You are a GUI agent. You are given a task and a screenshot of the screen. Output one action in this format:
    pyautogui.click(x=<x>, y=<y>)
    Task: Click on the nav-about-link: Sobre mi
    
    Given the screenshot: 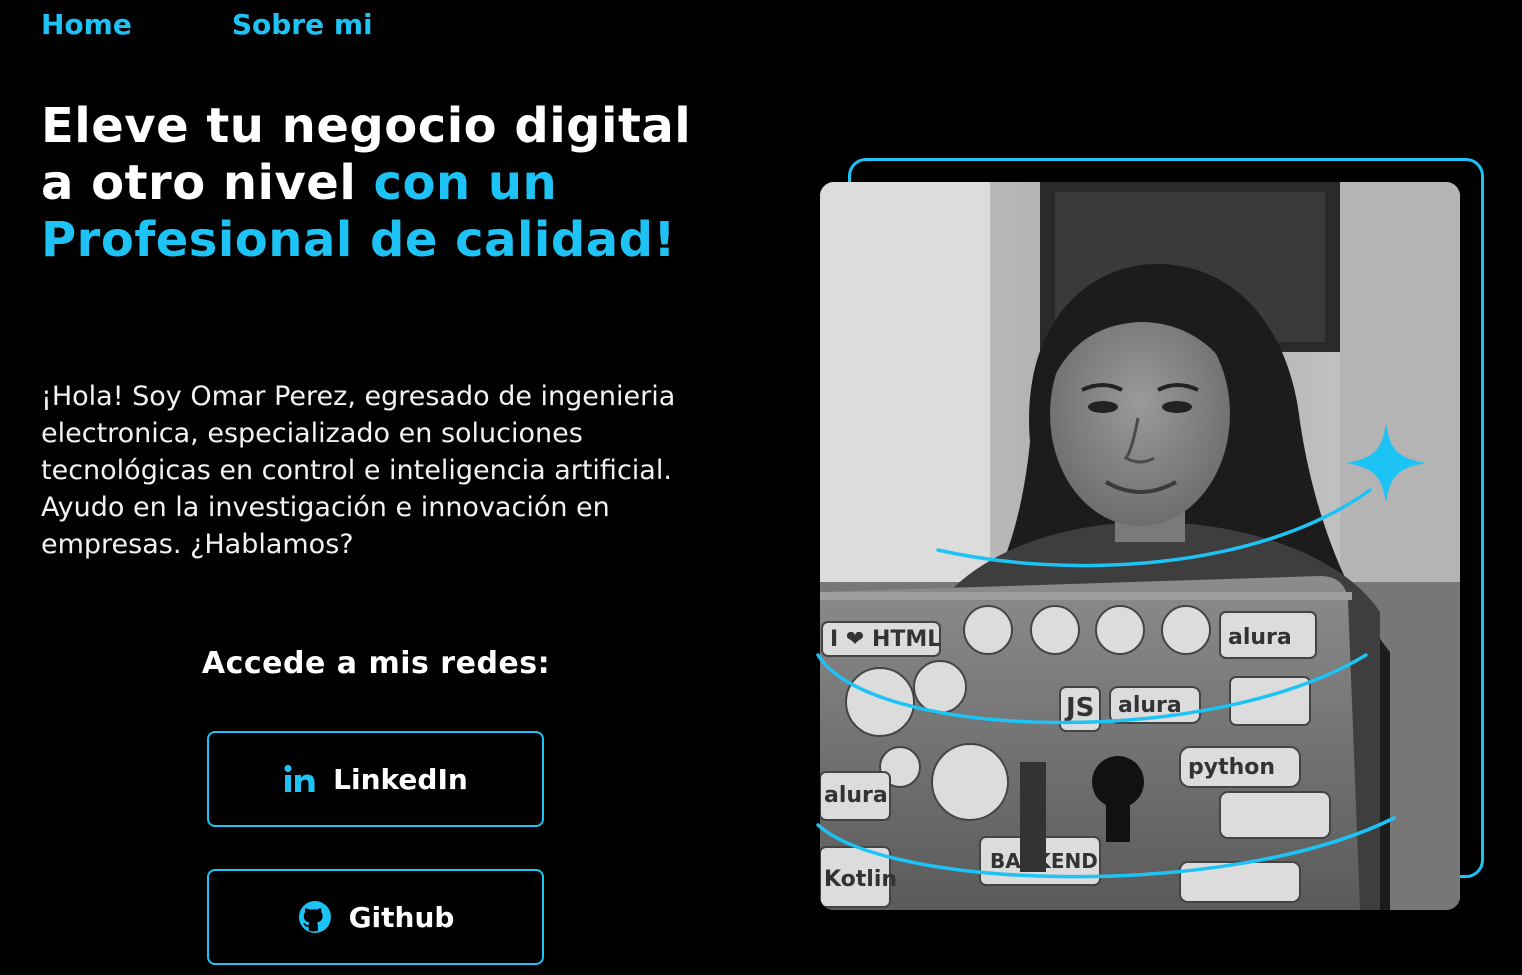 What is the action you would take?
    pyautogui.click(x=302, y=24)
    